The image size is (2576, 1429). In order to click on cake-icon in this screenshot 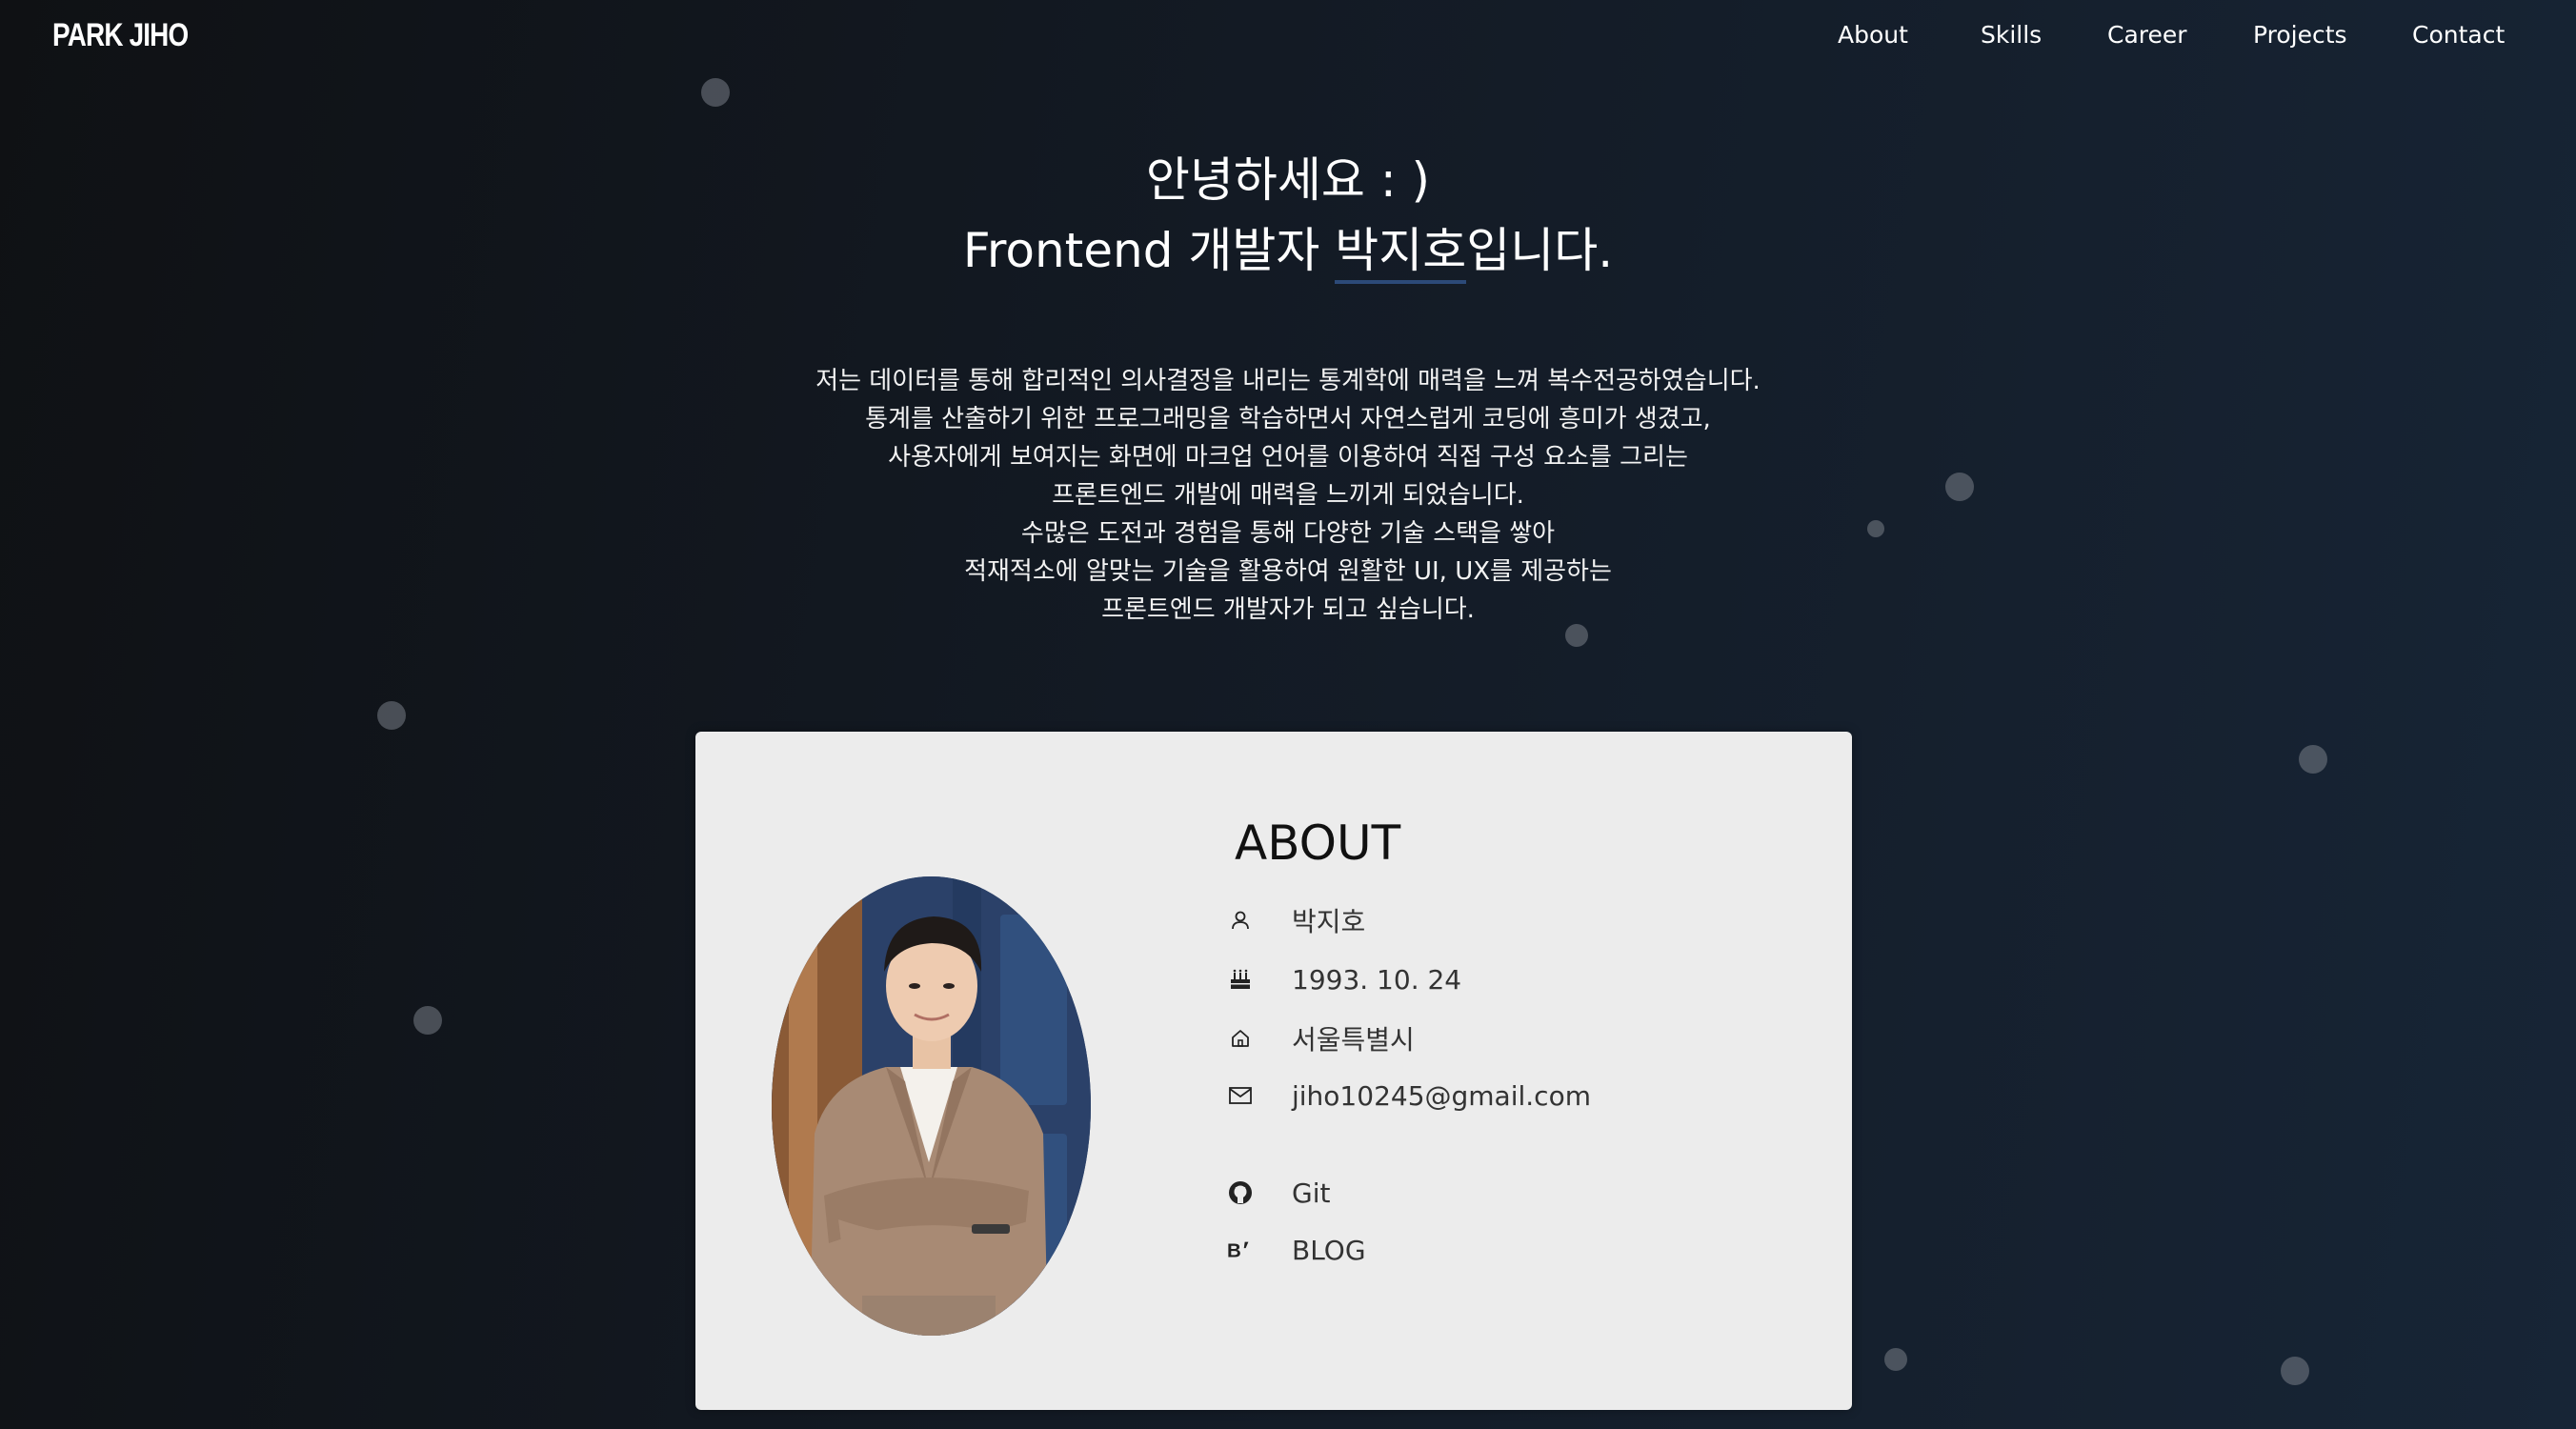, I will do `click(1240, 979)`.